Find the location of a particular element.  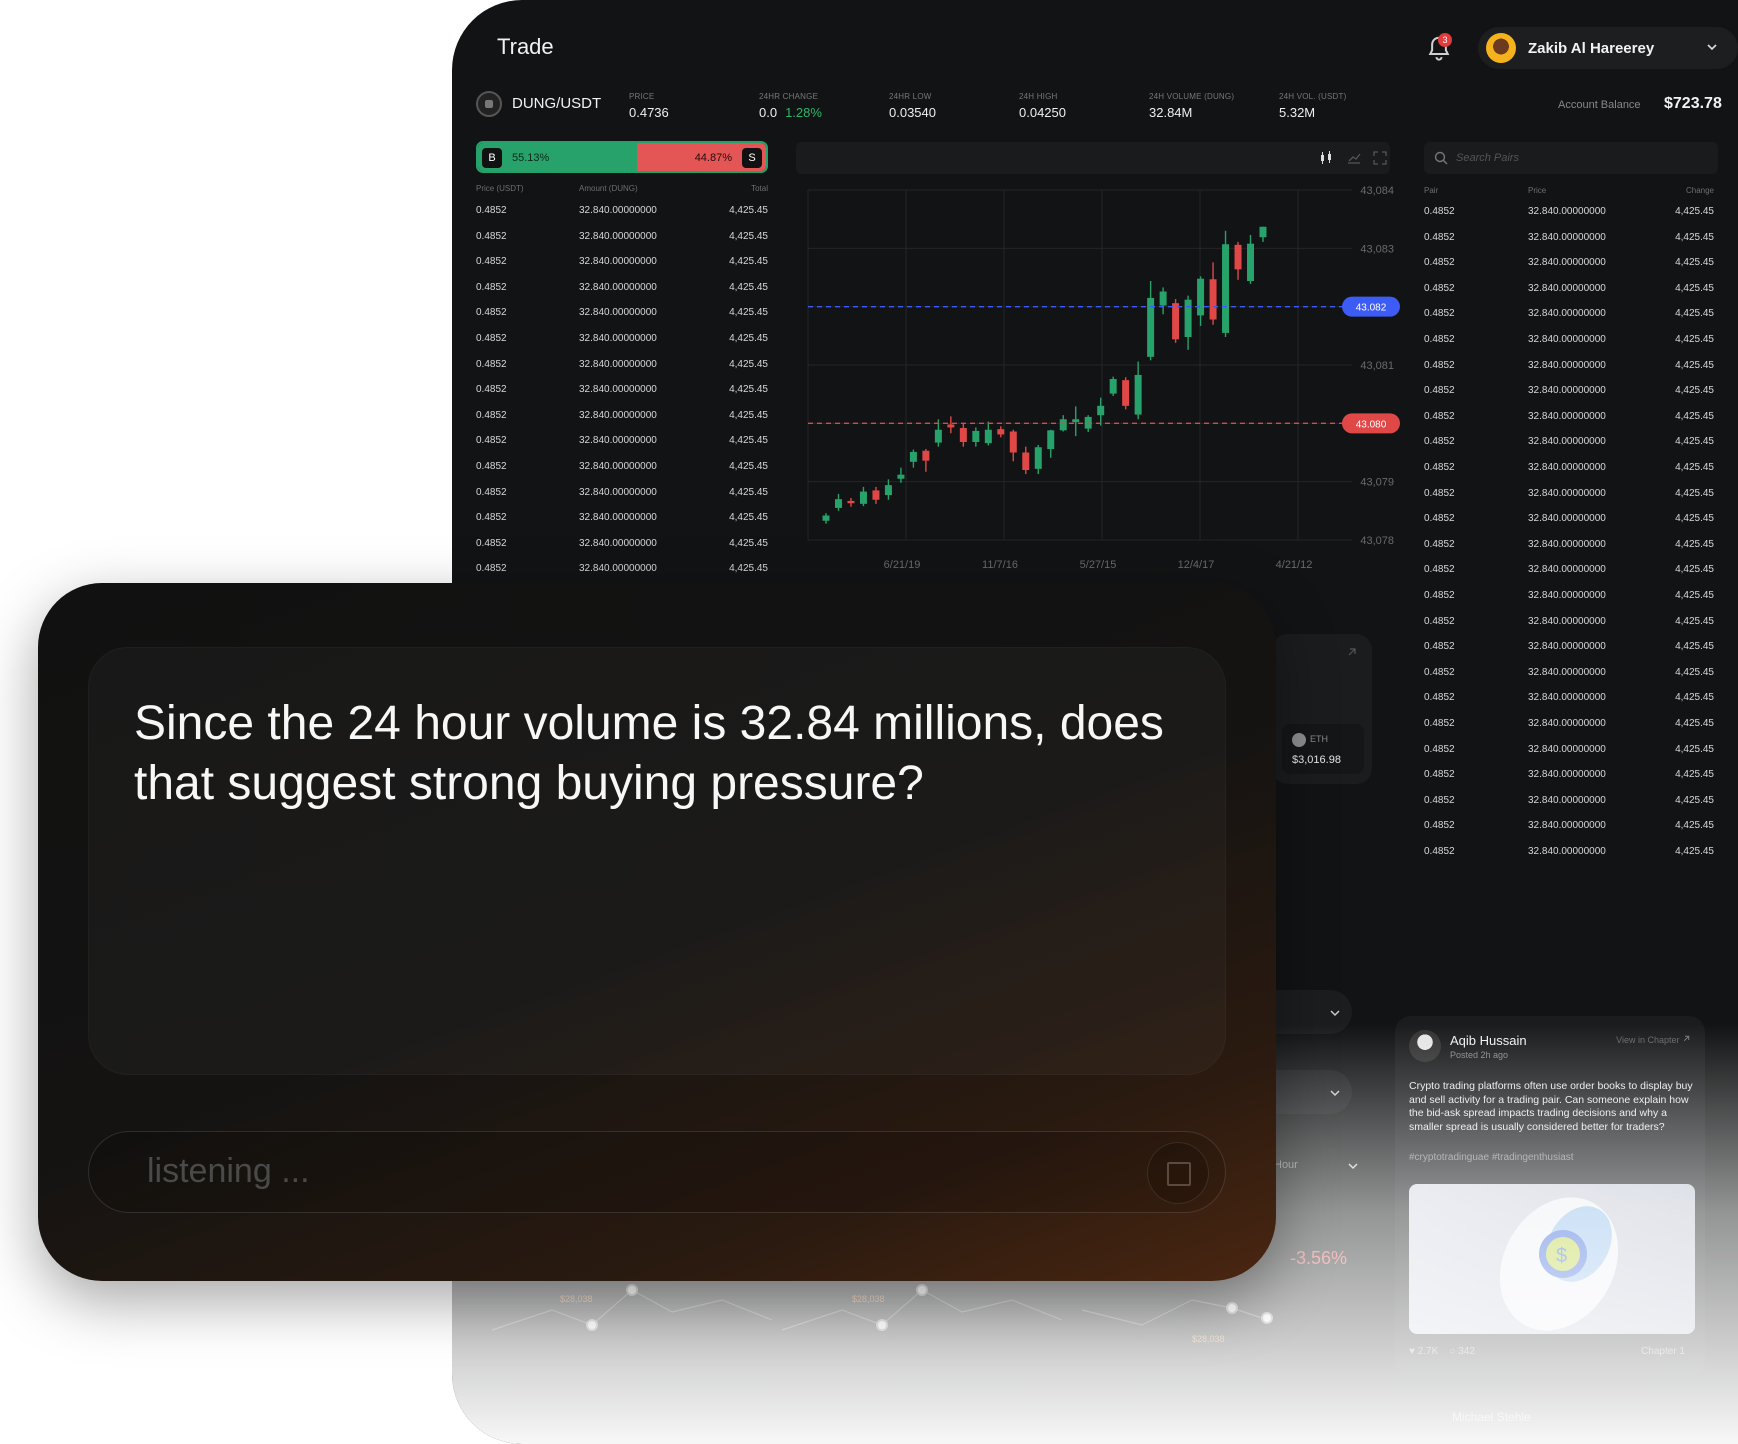

line-chart-icon is located at coordinates (1354, 158).